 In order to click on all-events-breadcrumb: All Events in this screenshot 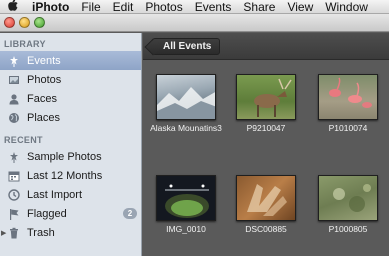, I will do `click(186, 46)`.